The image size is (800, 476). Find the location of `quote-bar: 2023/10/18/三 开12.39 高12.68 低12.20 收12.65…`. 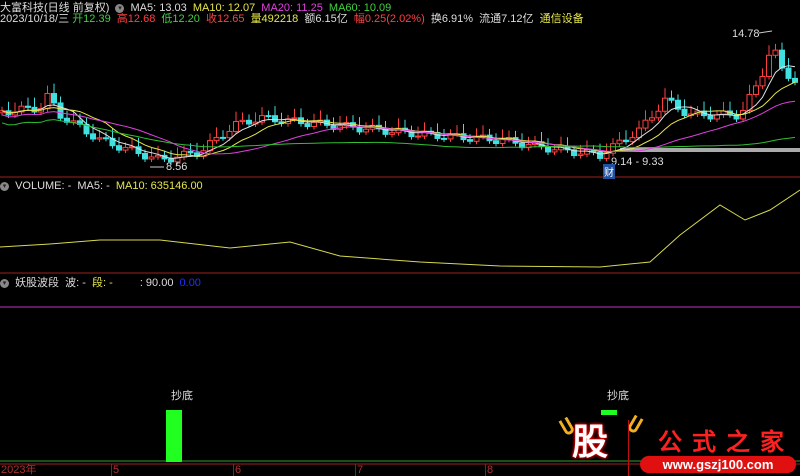

quote-bar: 2023/10/18/三 开12.39 高12.68 低12.20 收12.65… is located at coordinates (293, 19).